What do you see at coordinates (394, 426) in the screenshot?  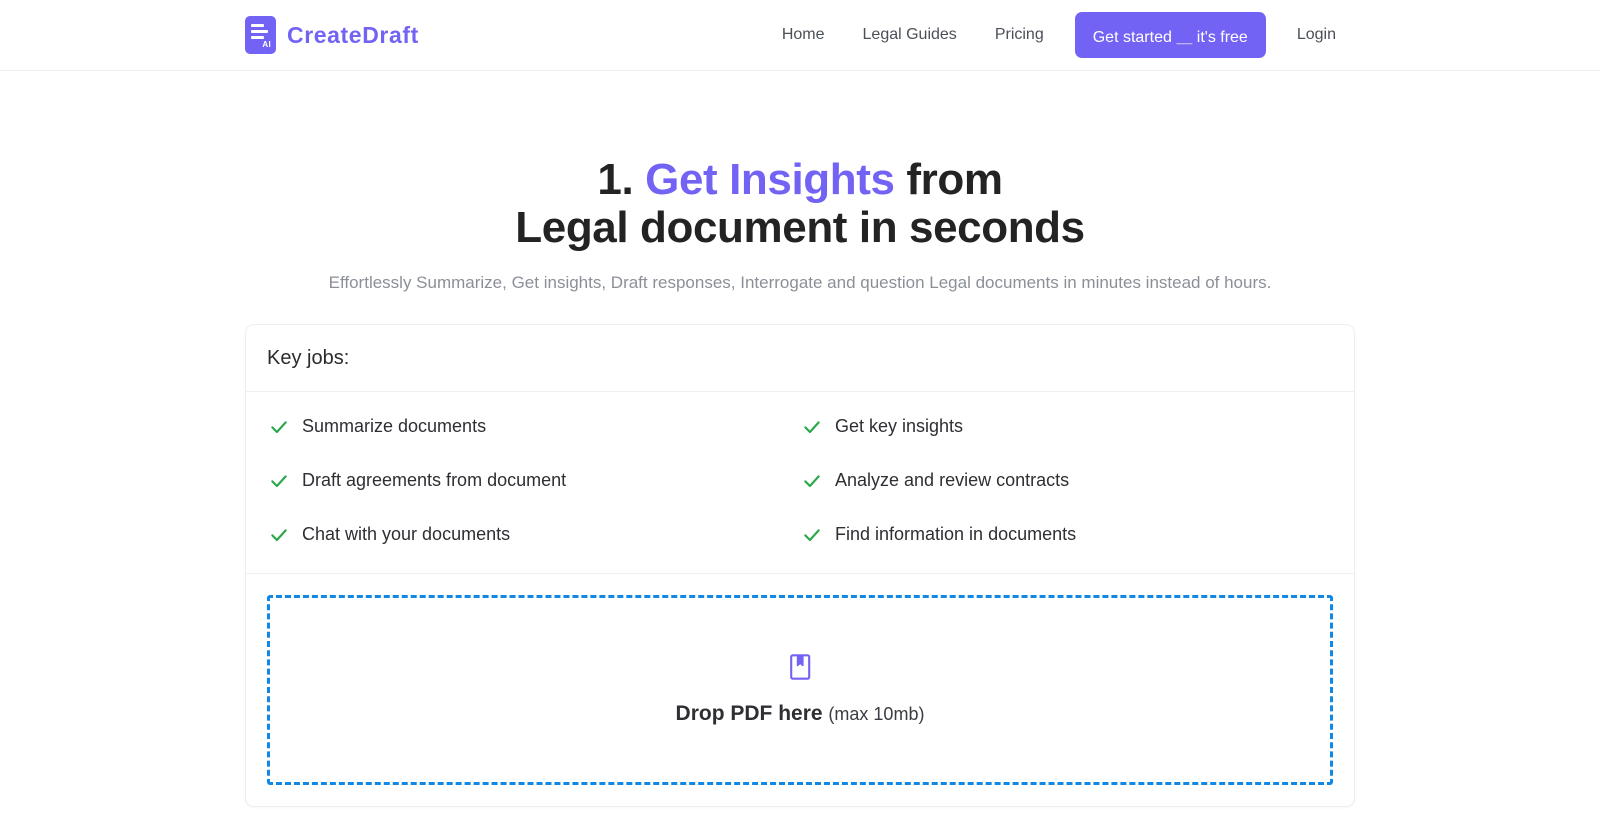 I see `list-item-label: Summarize documents` at bounding box center [394, 426].